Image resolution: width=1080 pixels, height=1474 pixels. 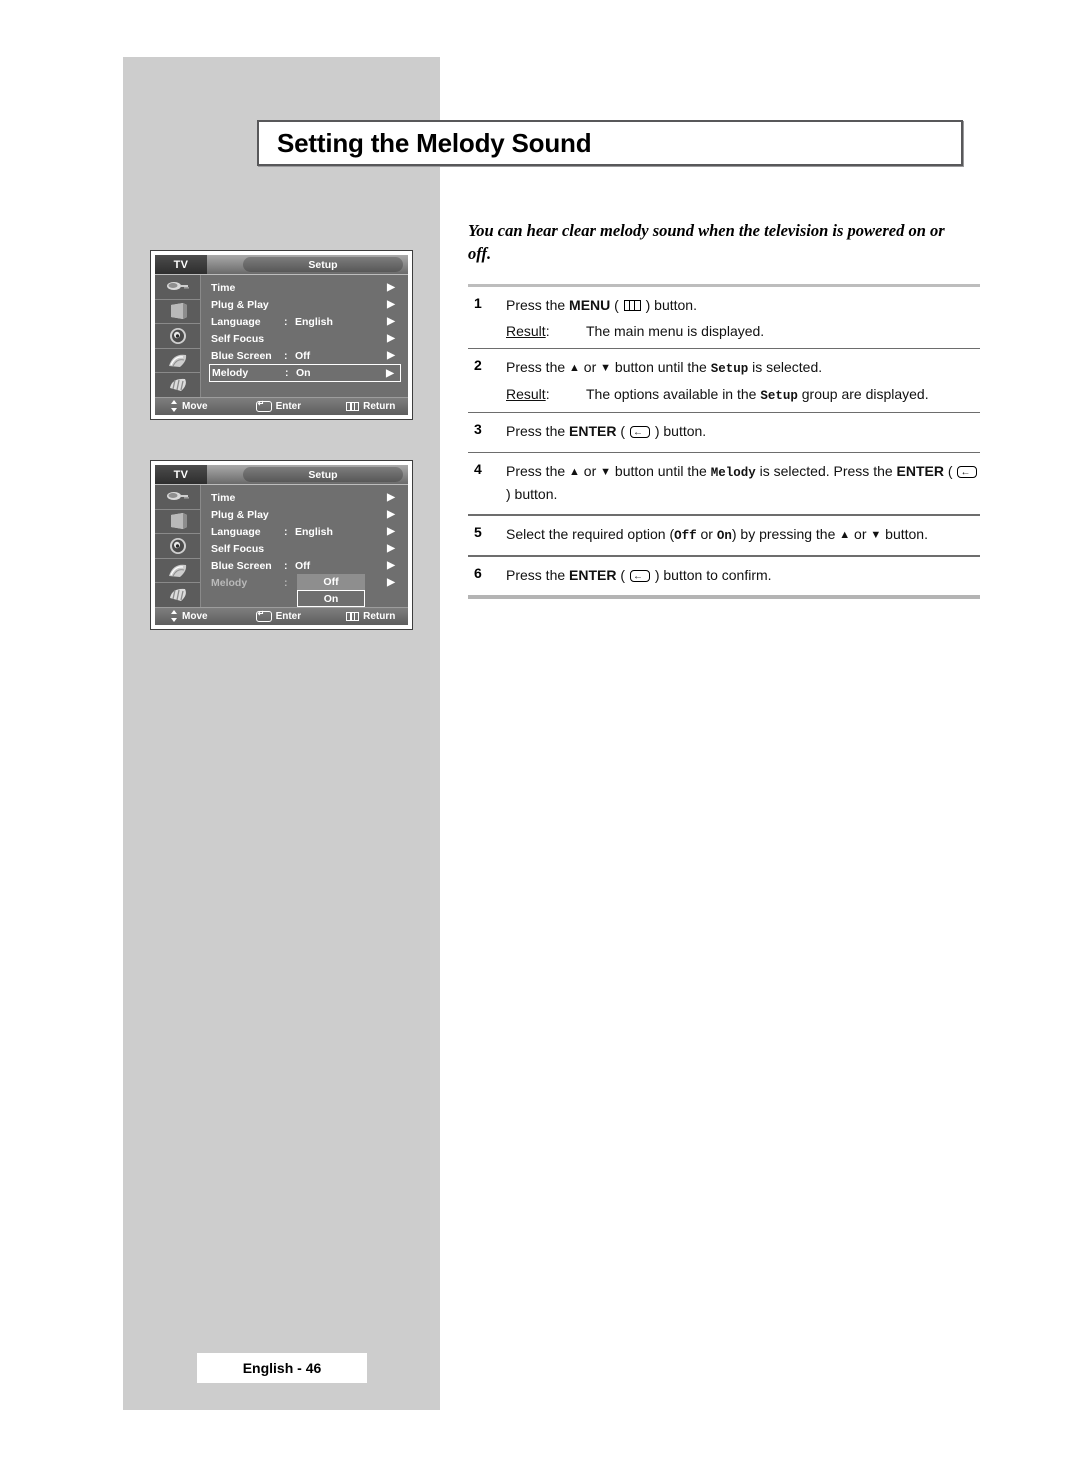 What do you see at coordinates (236, 531) in the screenshot?
I see `row-label: Language` at bounding box center [236, 531].